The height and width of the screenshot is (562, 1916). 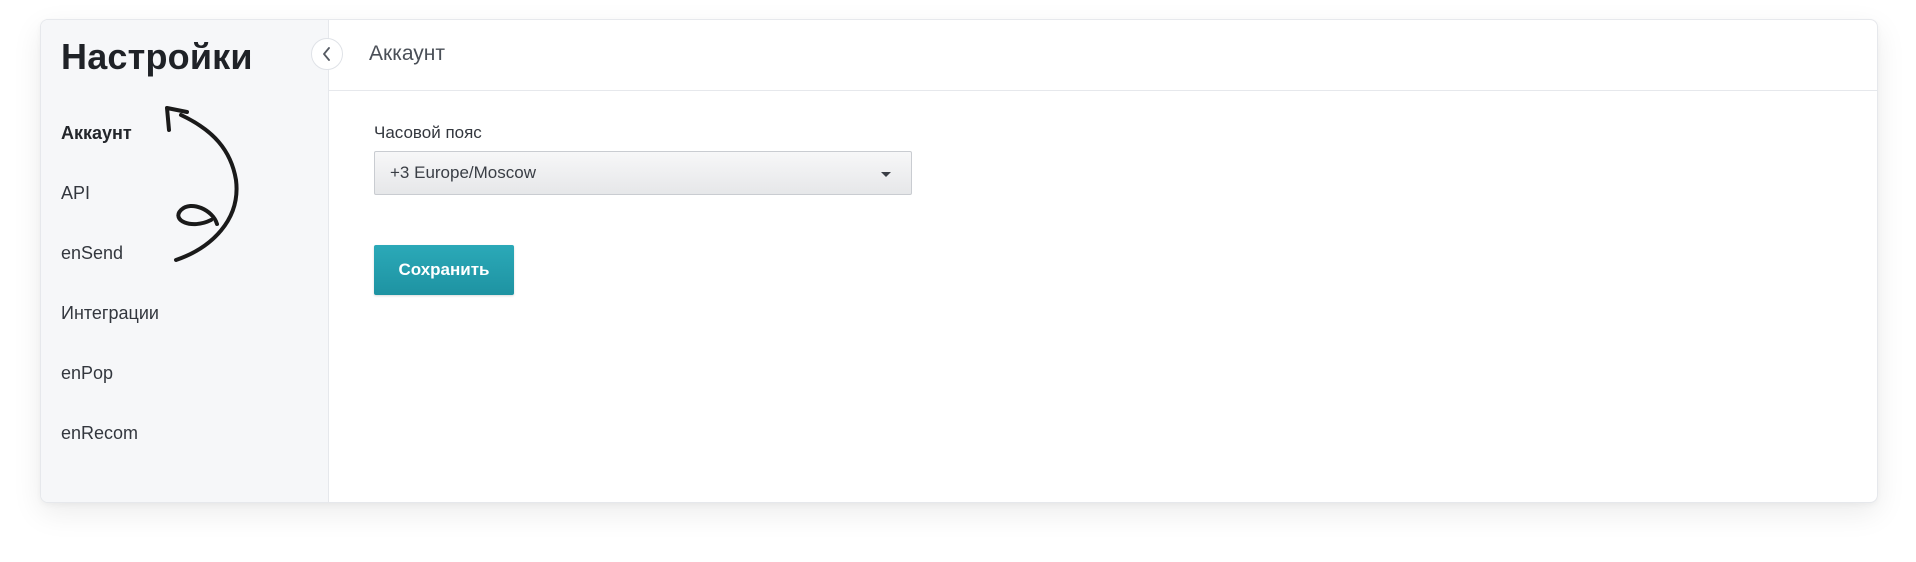 What do you see at coordinates (157, 56) in the screenshot?
I see `sidebar-title: Настройки` at bounding box center [157, 56].